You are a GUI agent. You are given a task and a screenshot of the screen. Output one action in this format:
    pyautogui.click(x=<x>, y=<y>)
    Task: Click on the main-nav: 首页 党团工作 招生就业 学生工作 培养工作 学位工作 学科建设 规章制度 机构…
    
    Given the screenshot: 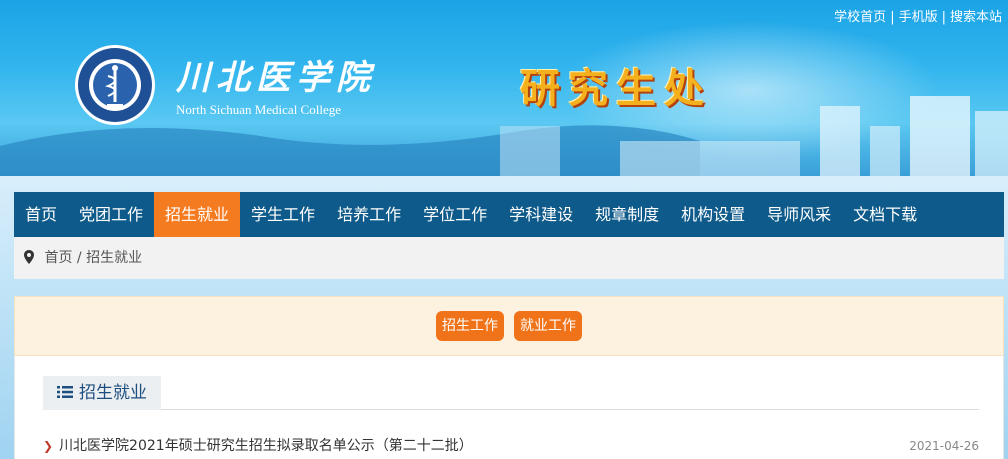 What is the action you would take?
    pyautogui.click(x=509, y=214)
    